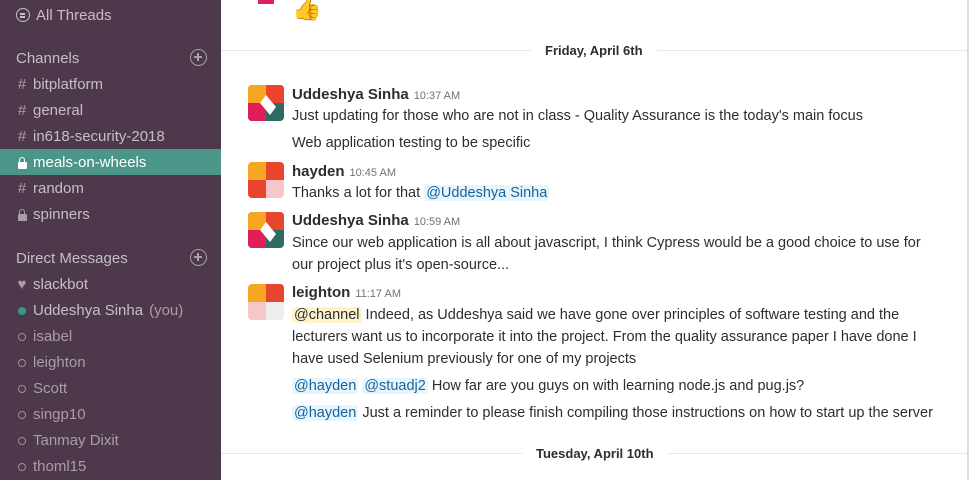 The image size is (969, 480). Describe the element at coordinates (198, 257) in the screenshot. I see `add-dm-icon` at that location.